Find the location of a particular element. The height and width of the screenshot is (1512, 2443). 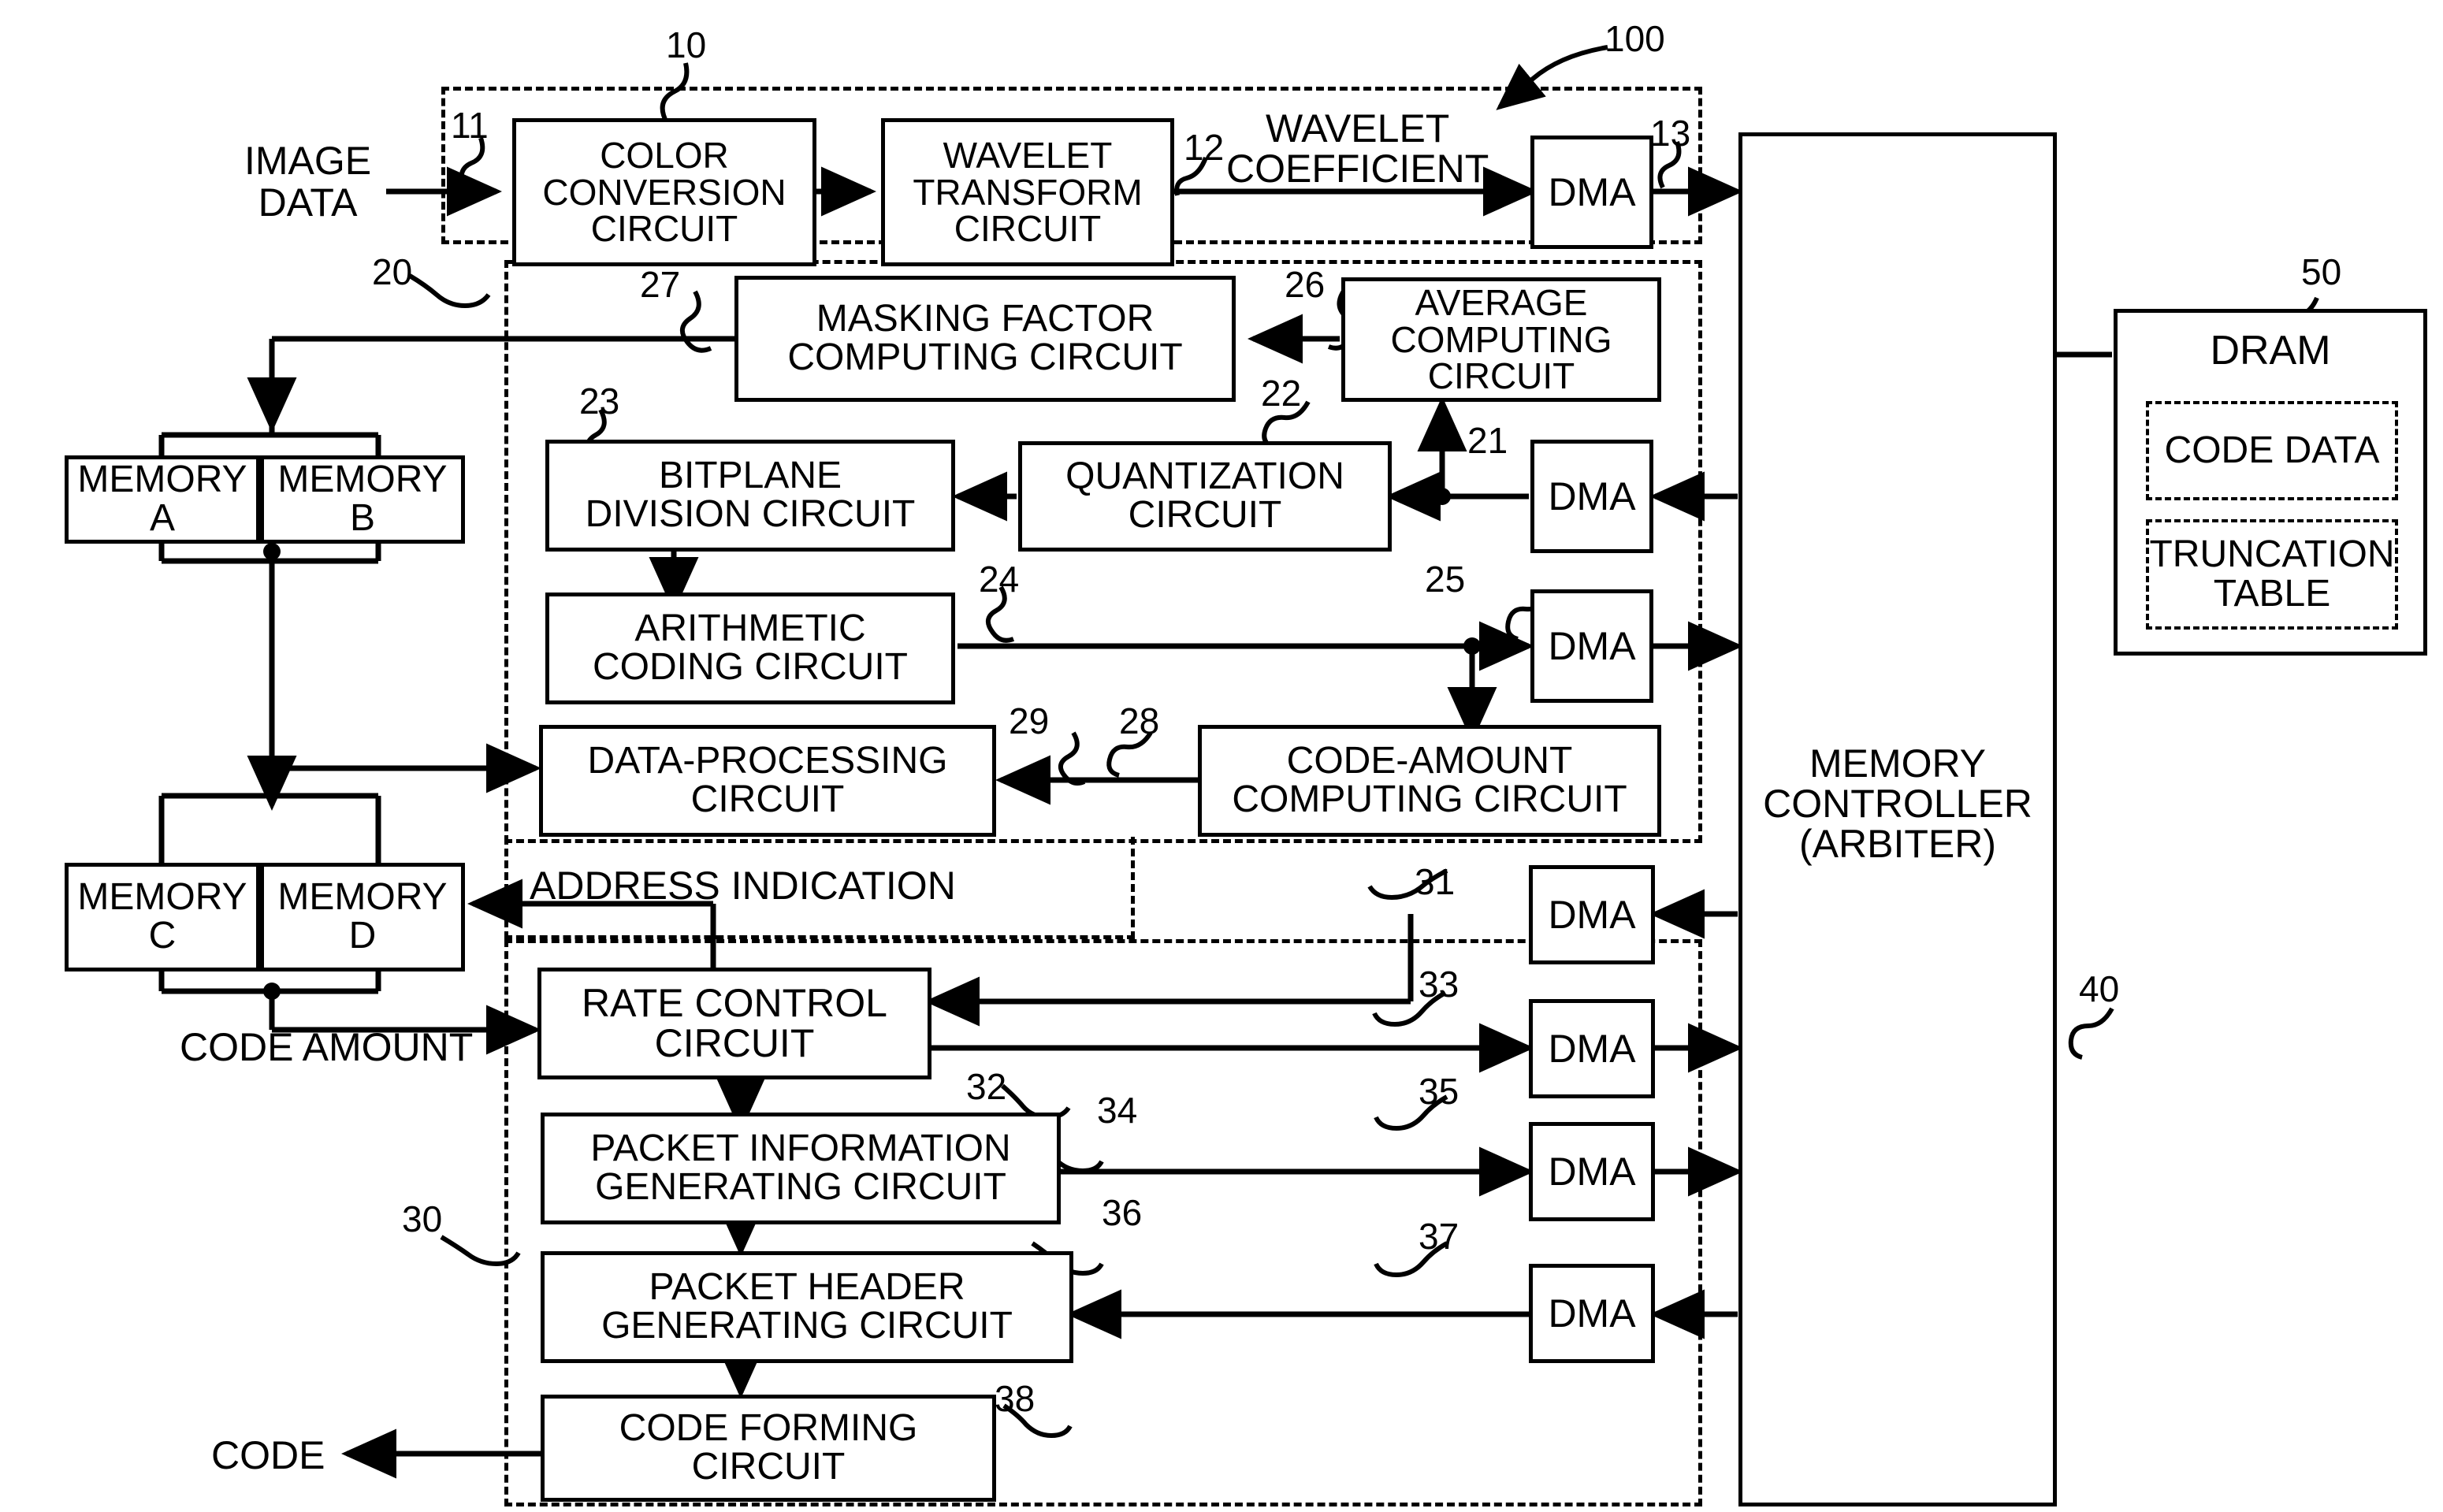

color-conversion-line2: CONVERSION is located at coordinates (664, 192).